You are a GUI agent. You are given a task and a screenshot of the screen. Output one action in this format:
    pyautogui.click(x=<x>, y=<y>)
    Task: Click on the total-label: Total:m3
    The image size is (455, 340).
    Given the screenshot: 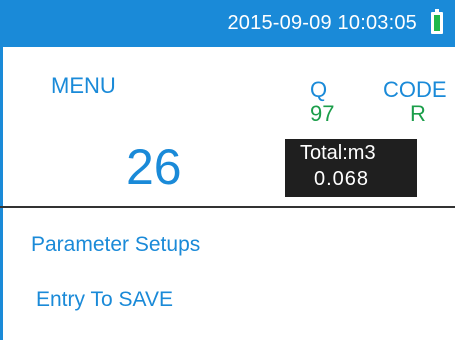 What is the action you would take?
    pyautogui.click(x=338, y=153)
    